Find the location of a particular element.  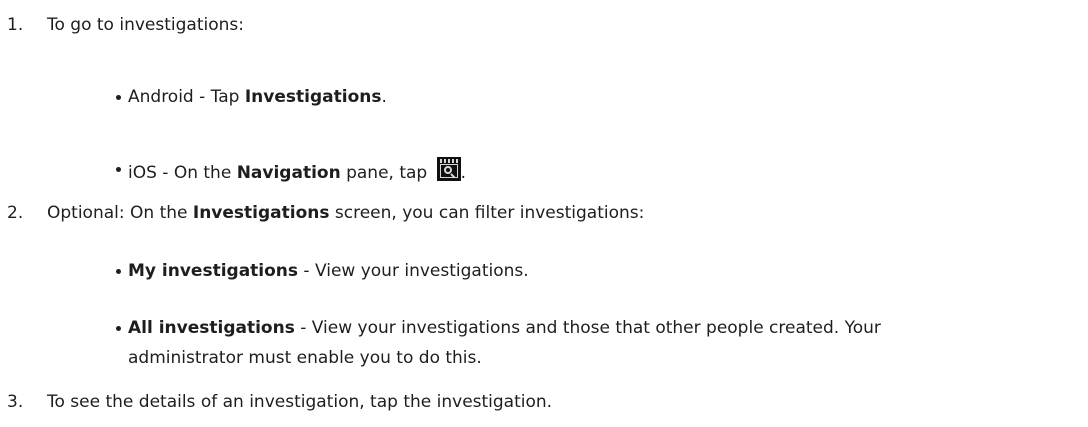

step-number: 3. is located at coordinates (15, 402).